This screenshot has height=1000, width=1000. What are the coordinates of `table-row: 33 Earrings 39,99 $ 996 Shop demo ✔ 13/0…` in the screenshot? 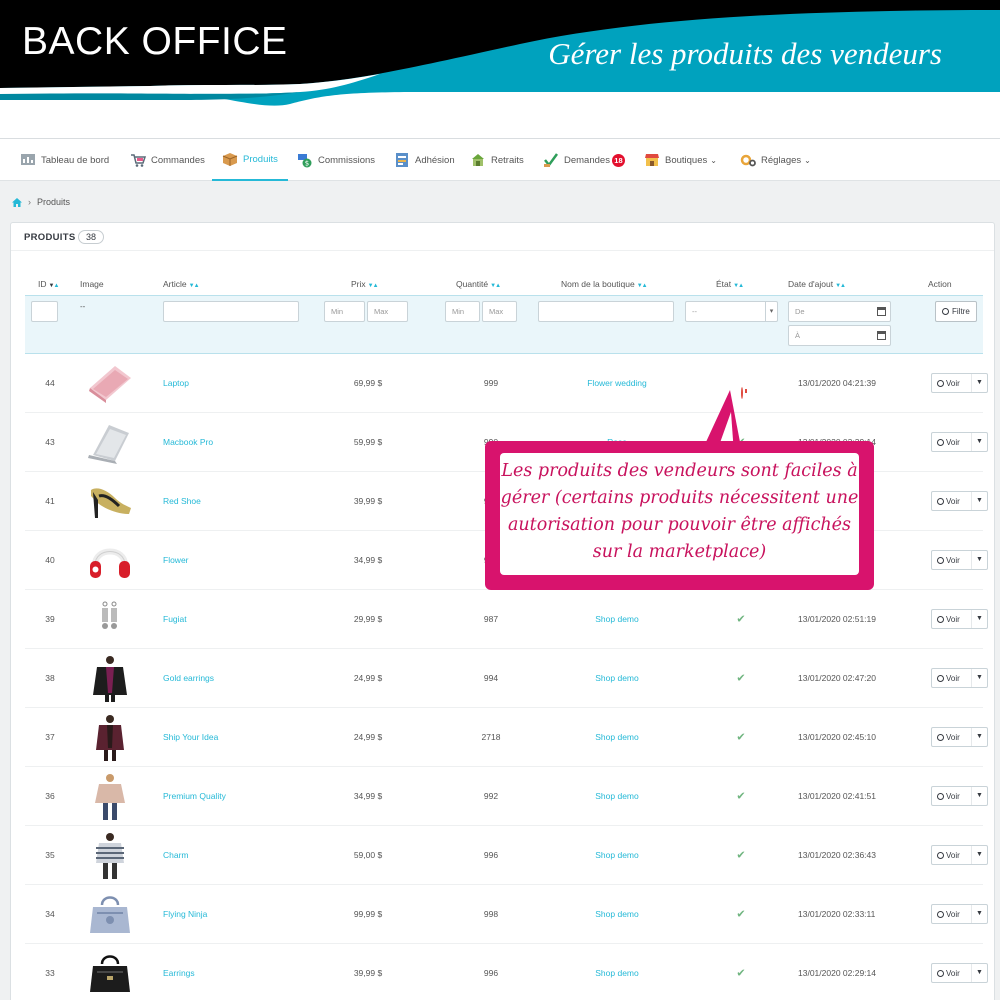 It's located at (506, 972).